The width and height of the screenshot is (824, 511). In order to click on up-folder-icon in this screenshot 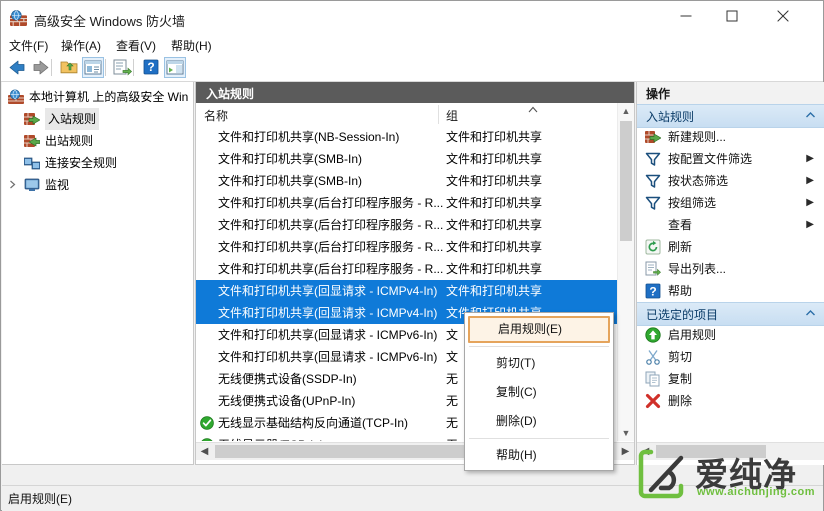, I will do `click(69, 67)`.